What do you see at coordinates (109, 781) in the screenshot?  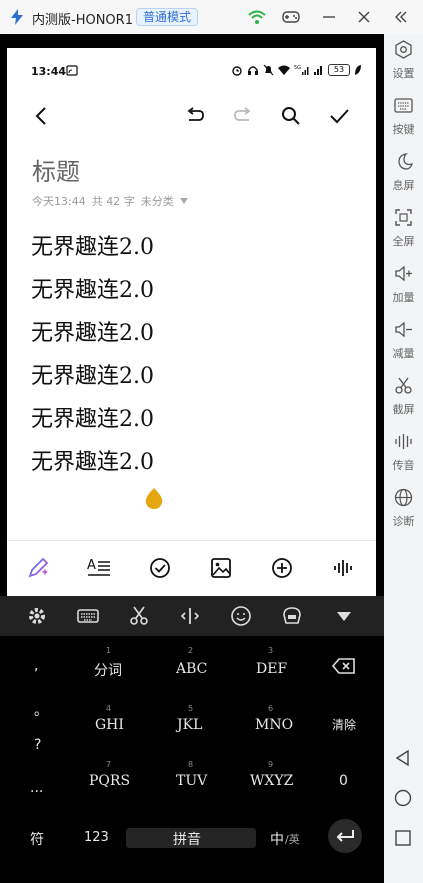 I see `key-pqrs: PQRS` at bounding box center [109, 781].